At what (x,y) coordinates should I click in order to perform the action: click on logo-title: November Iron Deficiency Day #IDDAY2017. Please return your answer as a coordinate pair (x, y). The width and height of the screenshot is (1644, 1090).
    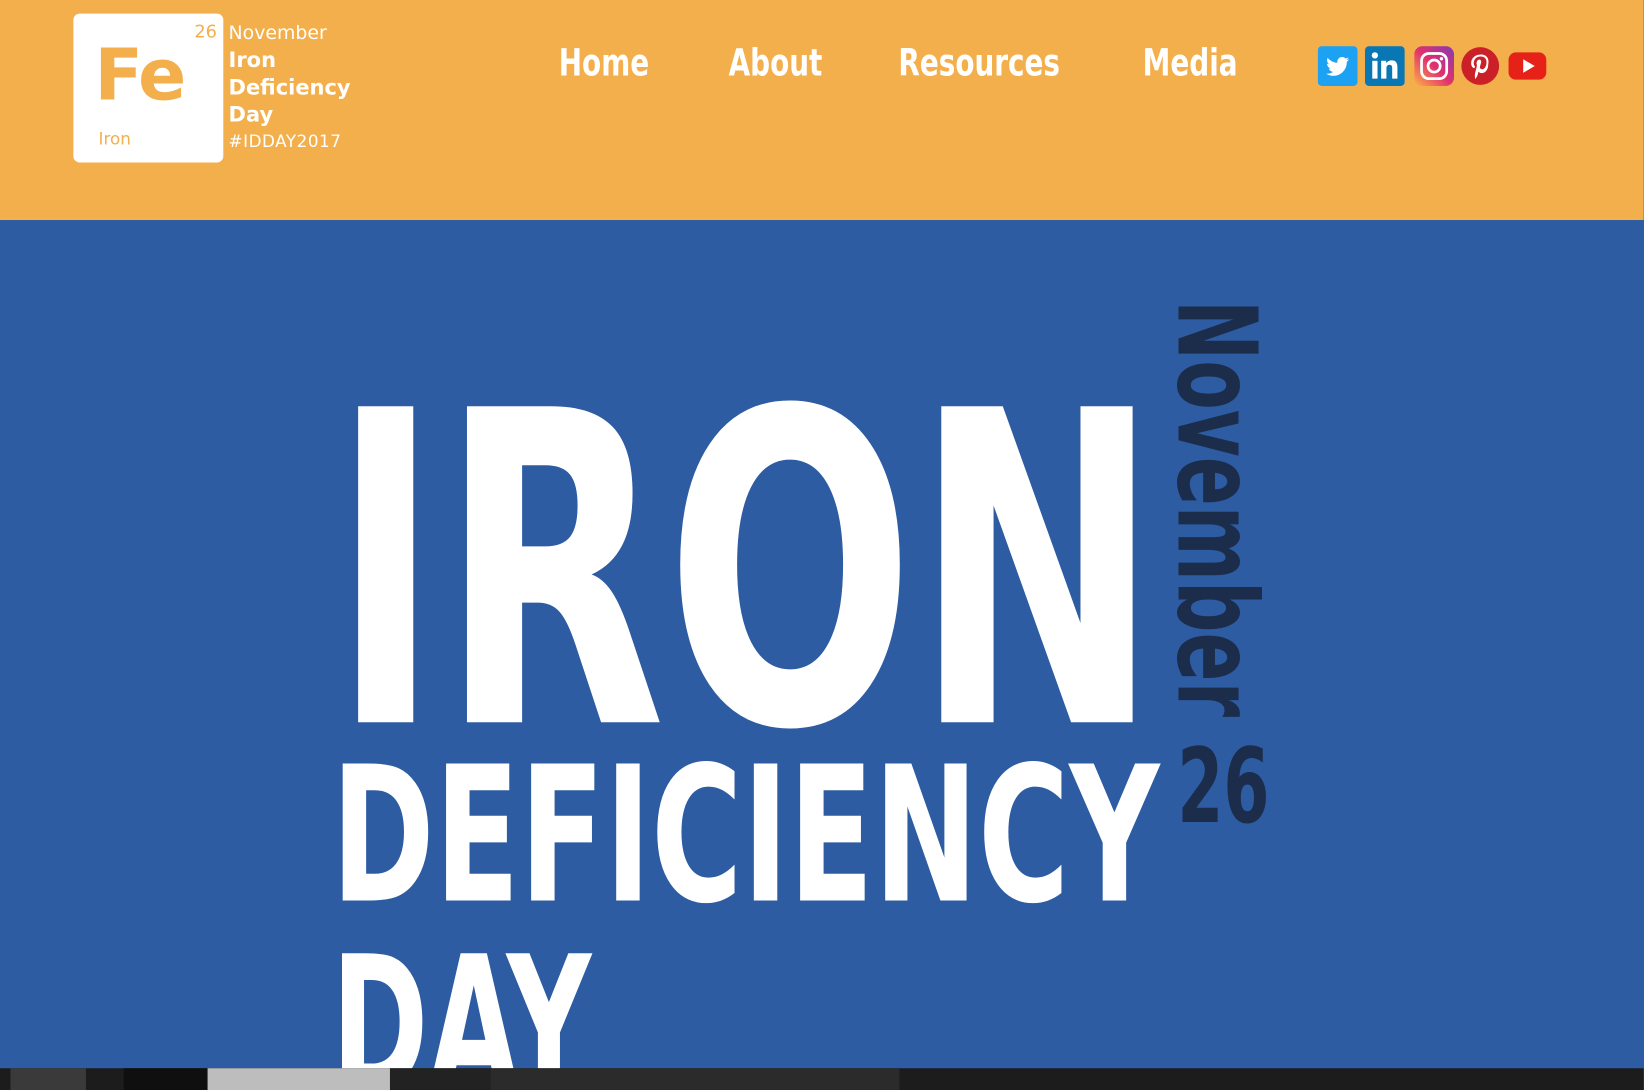
    Looking at the image, I should click on (290, 88).